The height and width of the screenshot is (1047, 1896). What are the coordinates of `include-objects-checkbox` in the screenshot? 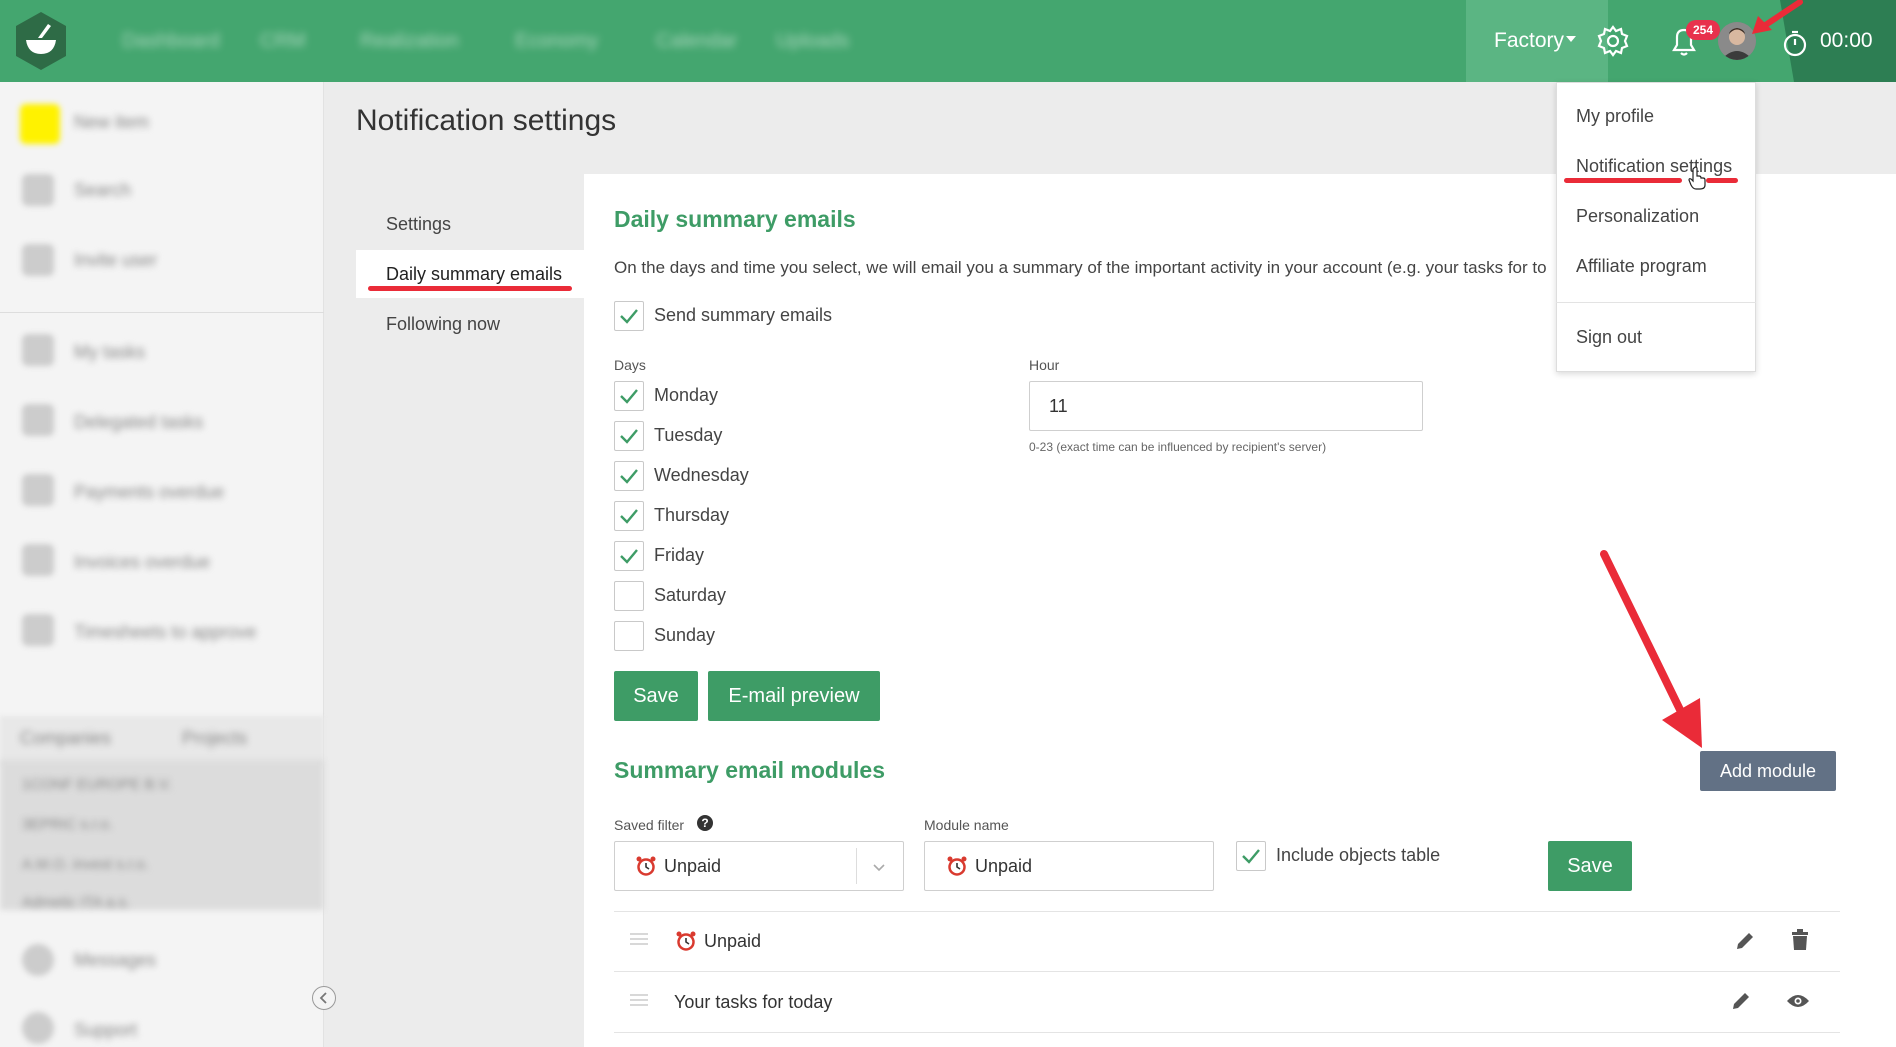 It's located at (1251, 856).